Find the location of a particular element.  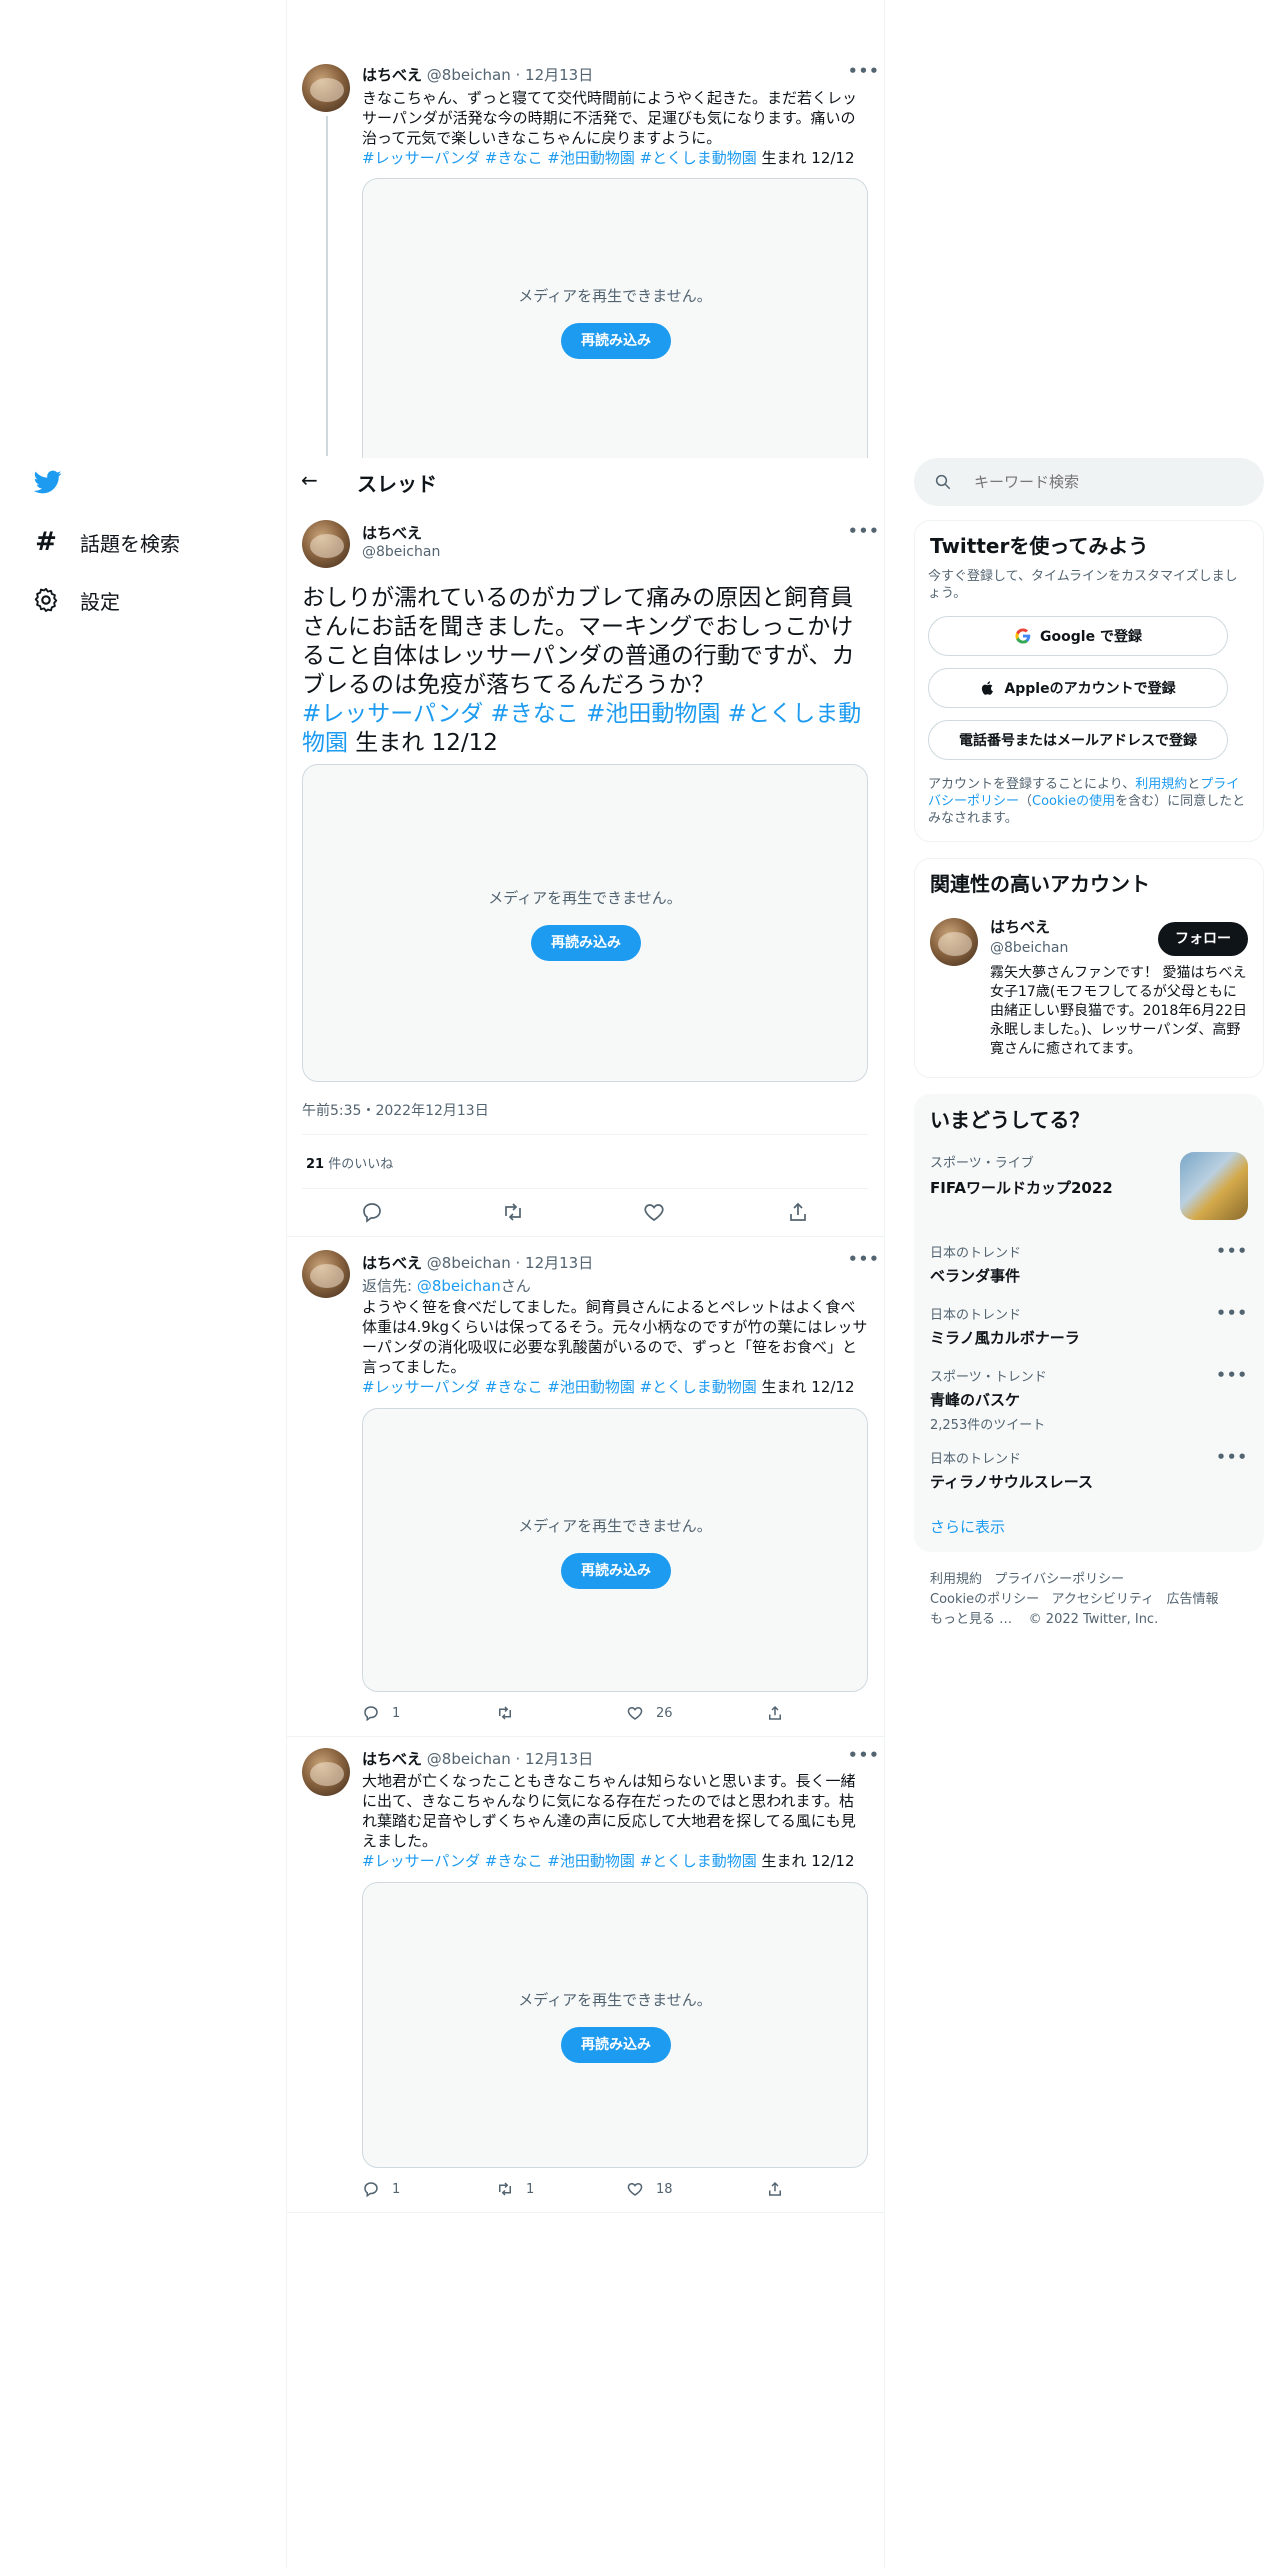

column-divider-right is located at coordinates (884, 1284).